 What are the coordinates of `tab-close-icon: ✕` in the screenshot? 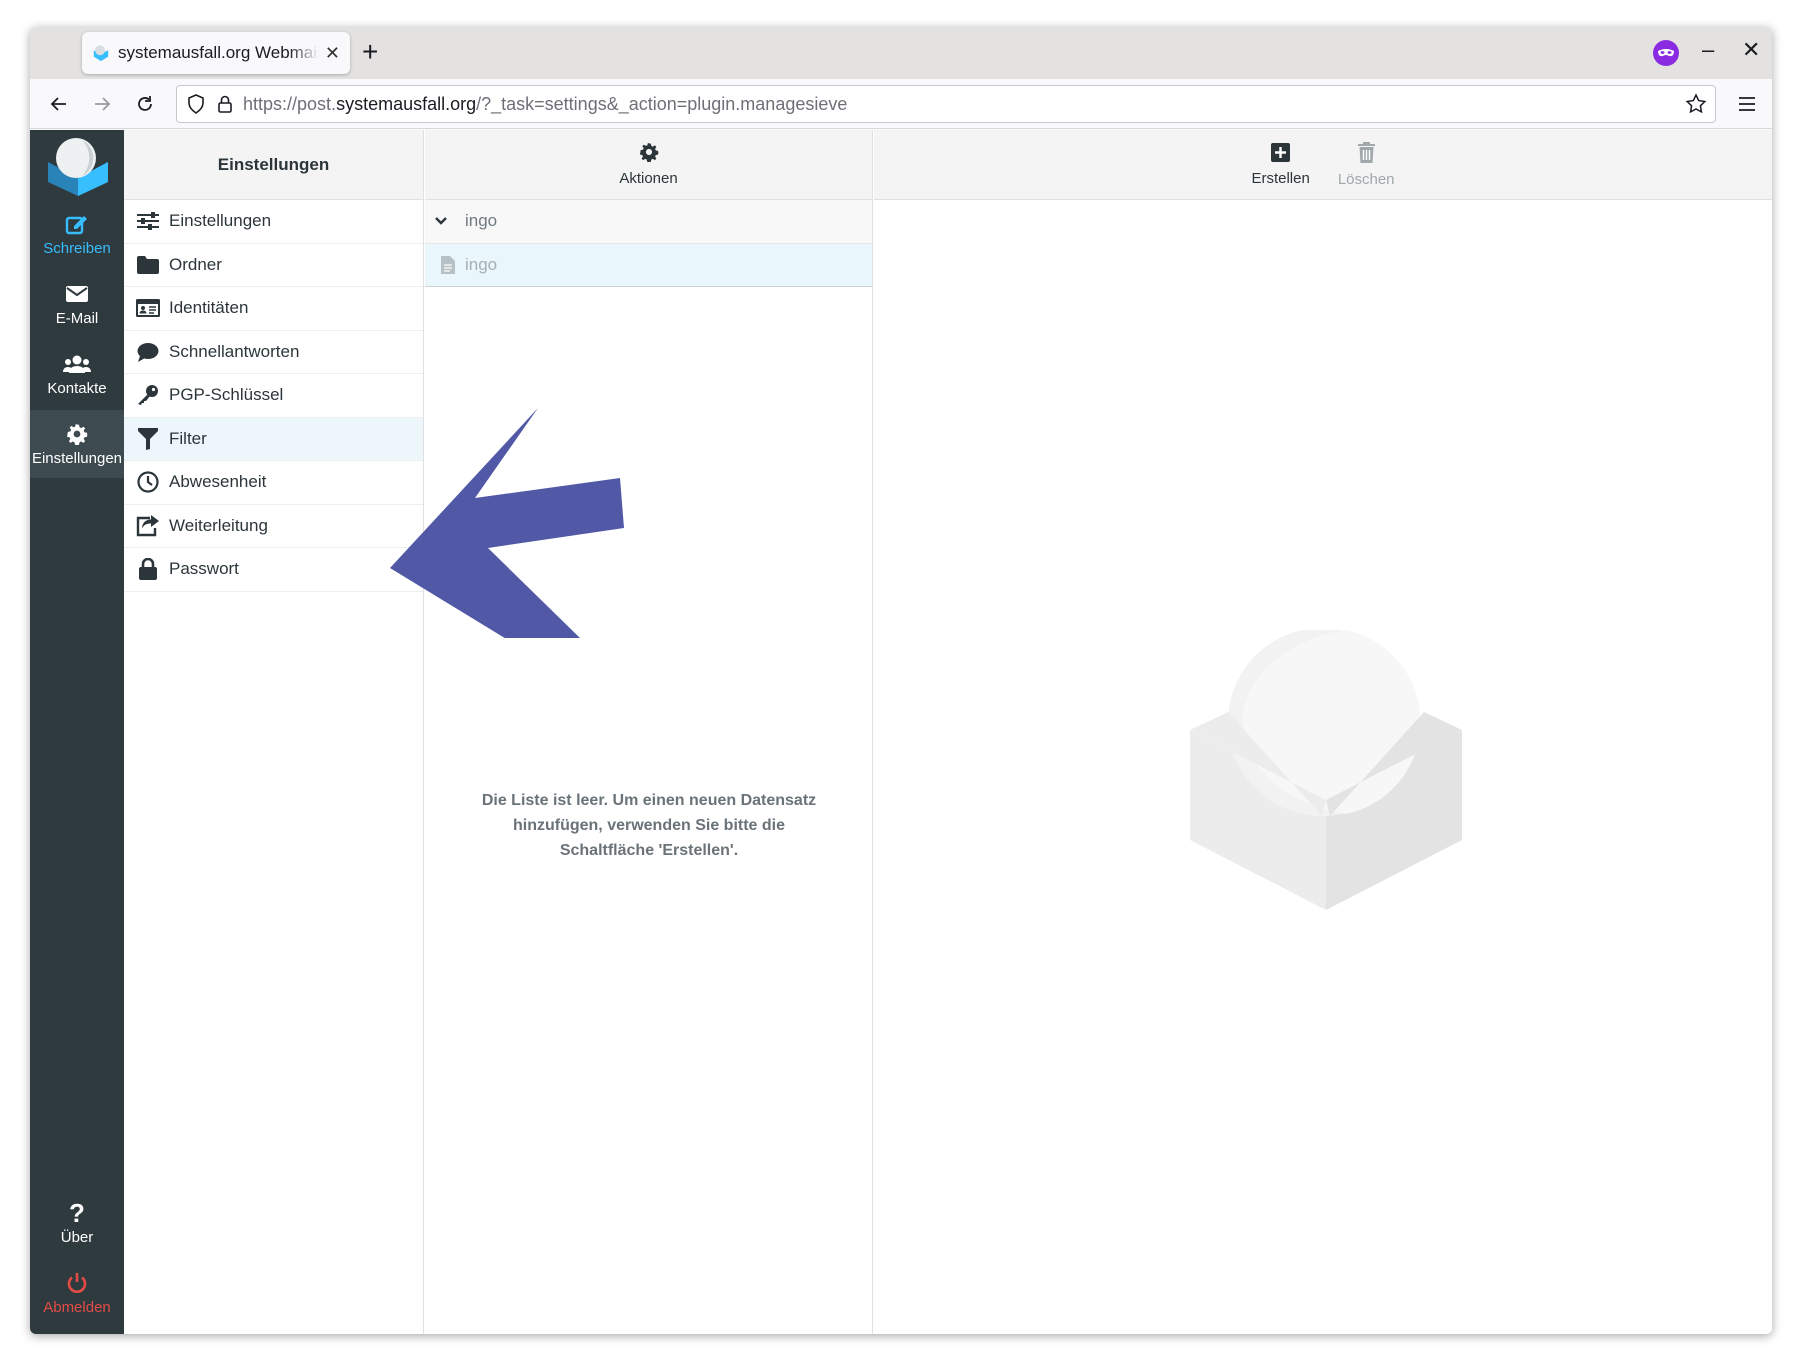 It's located at (332, 53).